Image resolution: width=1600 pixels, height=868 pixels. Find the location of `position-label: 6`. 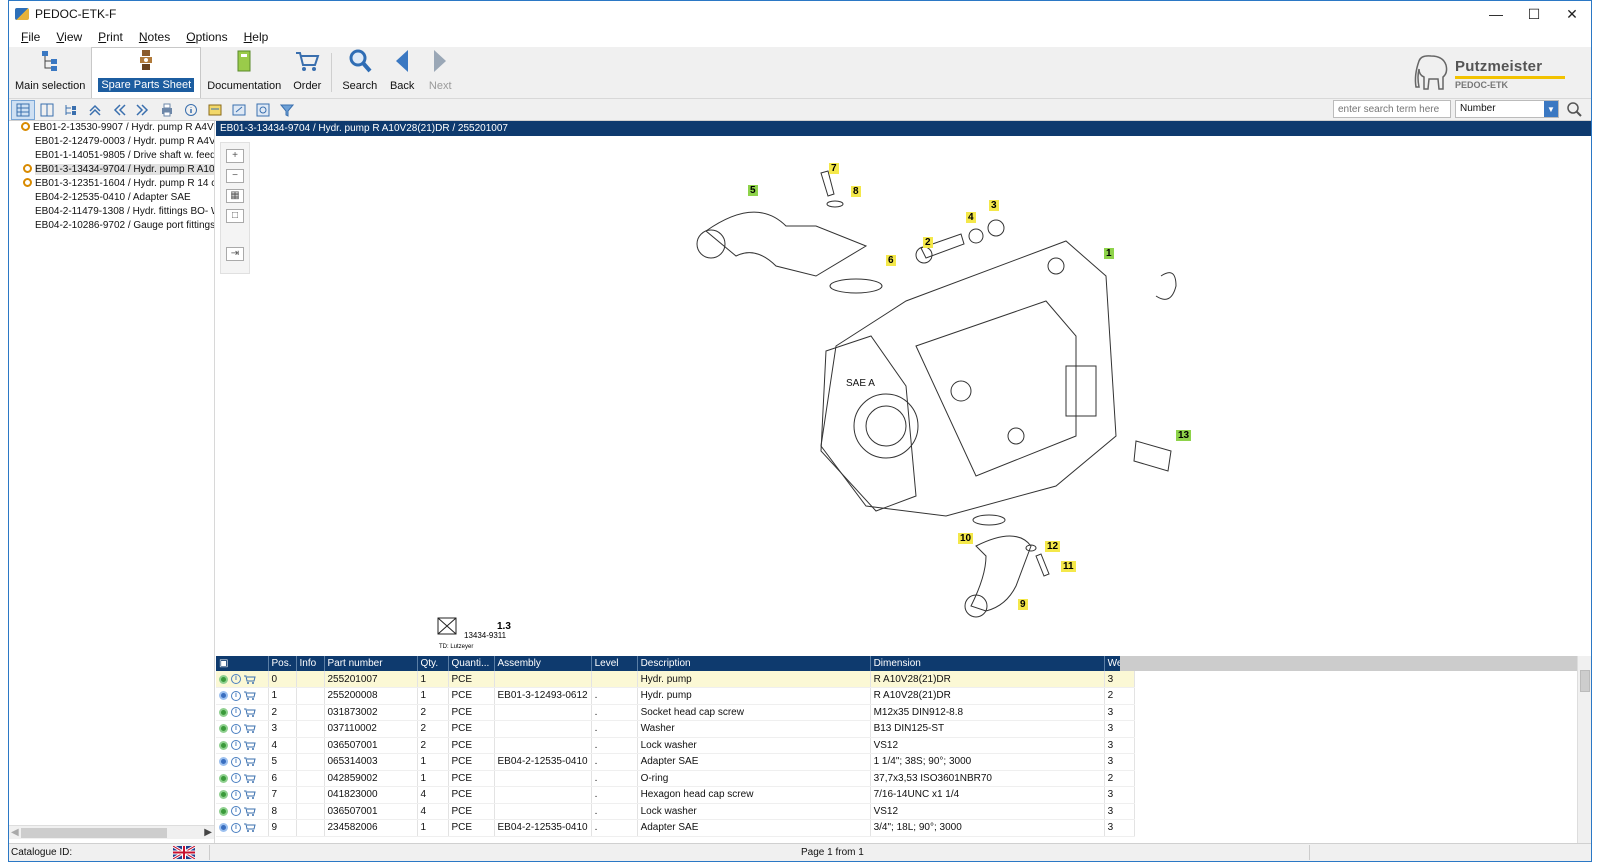

position-label: 6 is located at coordinates (891, 260).